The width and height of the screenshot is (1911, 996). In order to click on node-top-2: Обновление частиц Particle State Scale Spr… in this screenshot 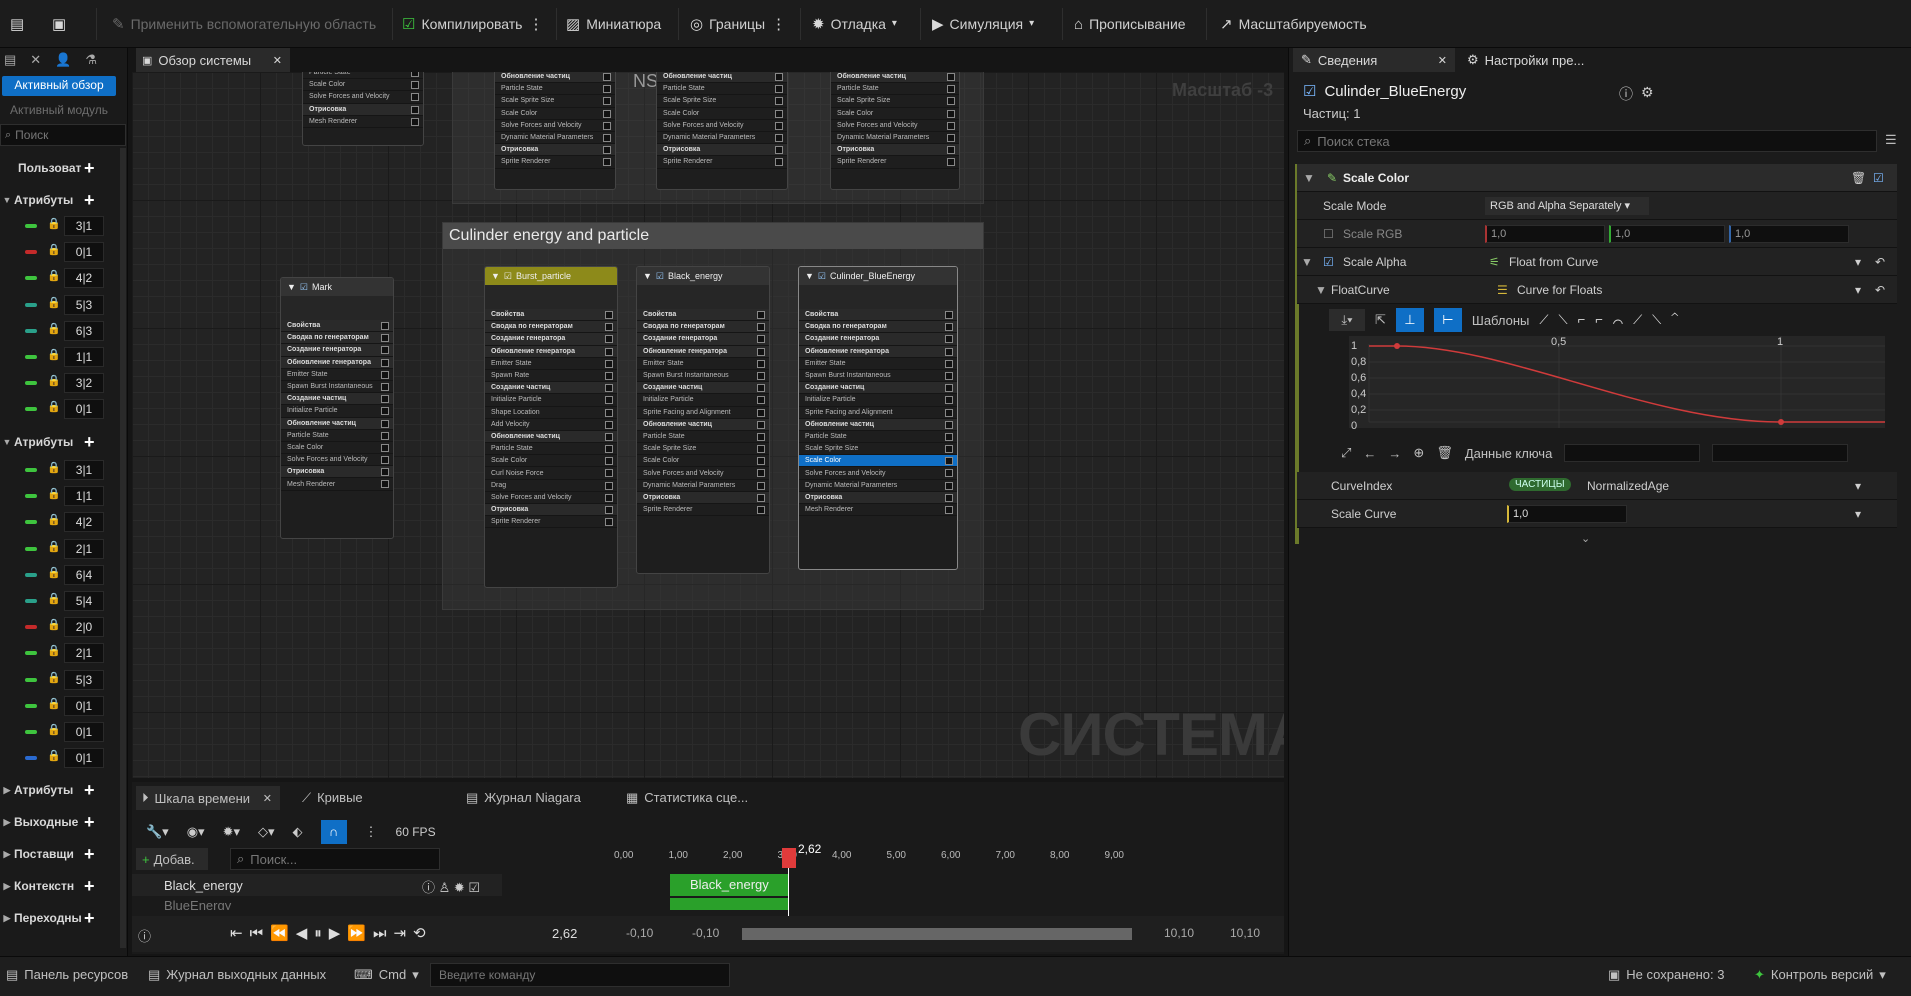, I will do `click(555, 131)`.